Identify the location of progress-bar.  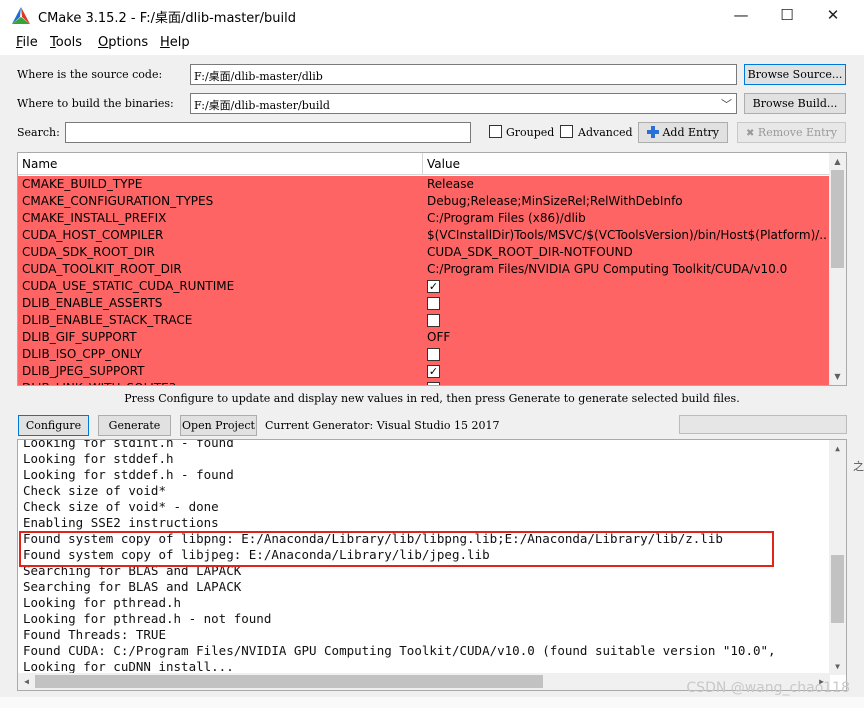
(763, 424).